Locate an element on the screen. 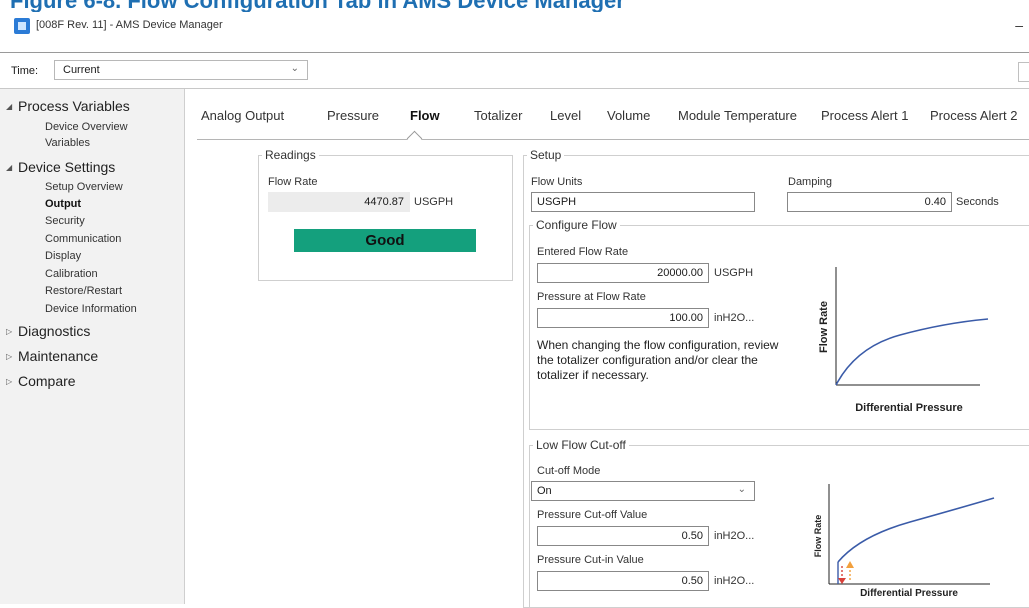 The height and width of the screenshot is (608, 1029). sidebar-item-security: Security is located at coordinates (65, 221).